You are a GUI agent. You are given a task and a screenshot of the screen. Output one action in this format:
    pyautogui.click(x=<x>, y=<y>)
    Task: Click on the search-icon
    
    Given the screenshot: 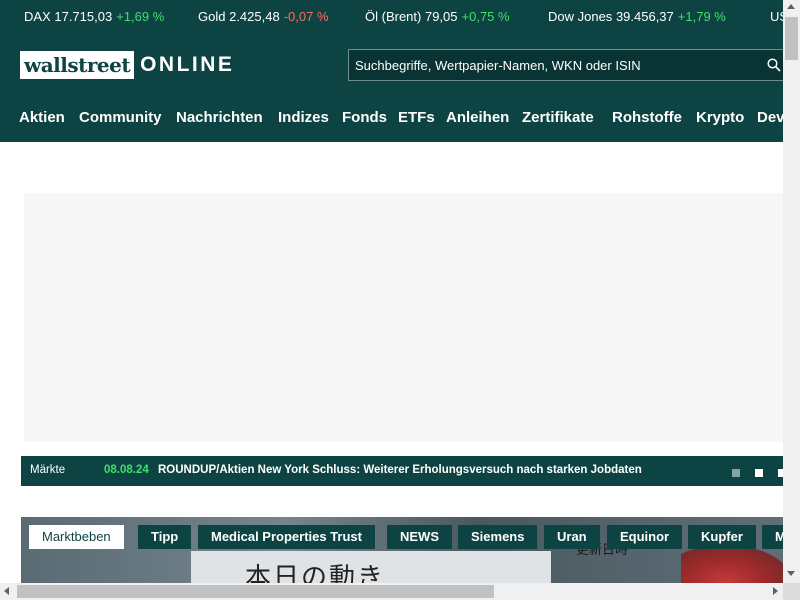 What is the action you would take?
    pyautogui.click(x=774, y=65)
    